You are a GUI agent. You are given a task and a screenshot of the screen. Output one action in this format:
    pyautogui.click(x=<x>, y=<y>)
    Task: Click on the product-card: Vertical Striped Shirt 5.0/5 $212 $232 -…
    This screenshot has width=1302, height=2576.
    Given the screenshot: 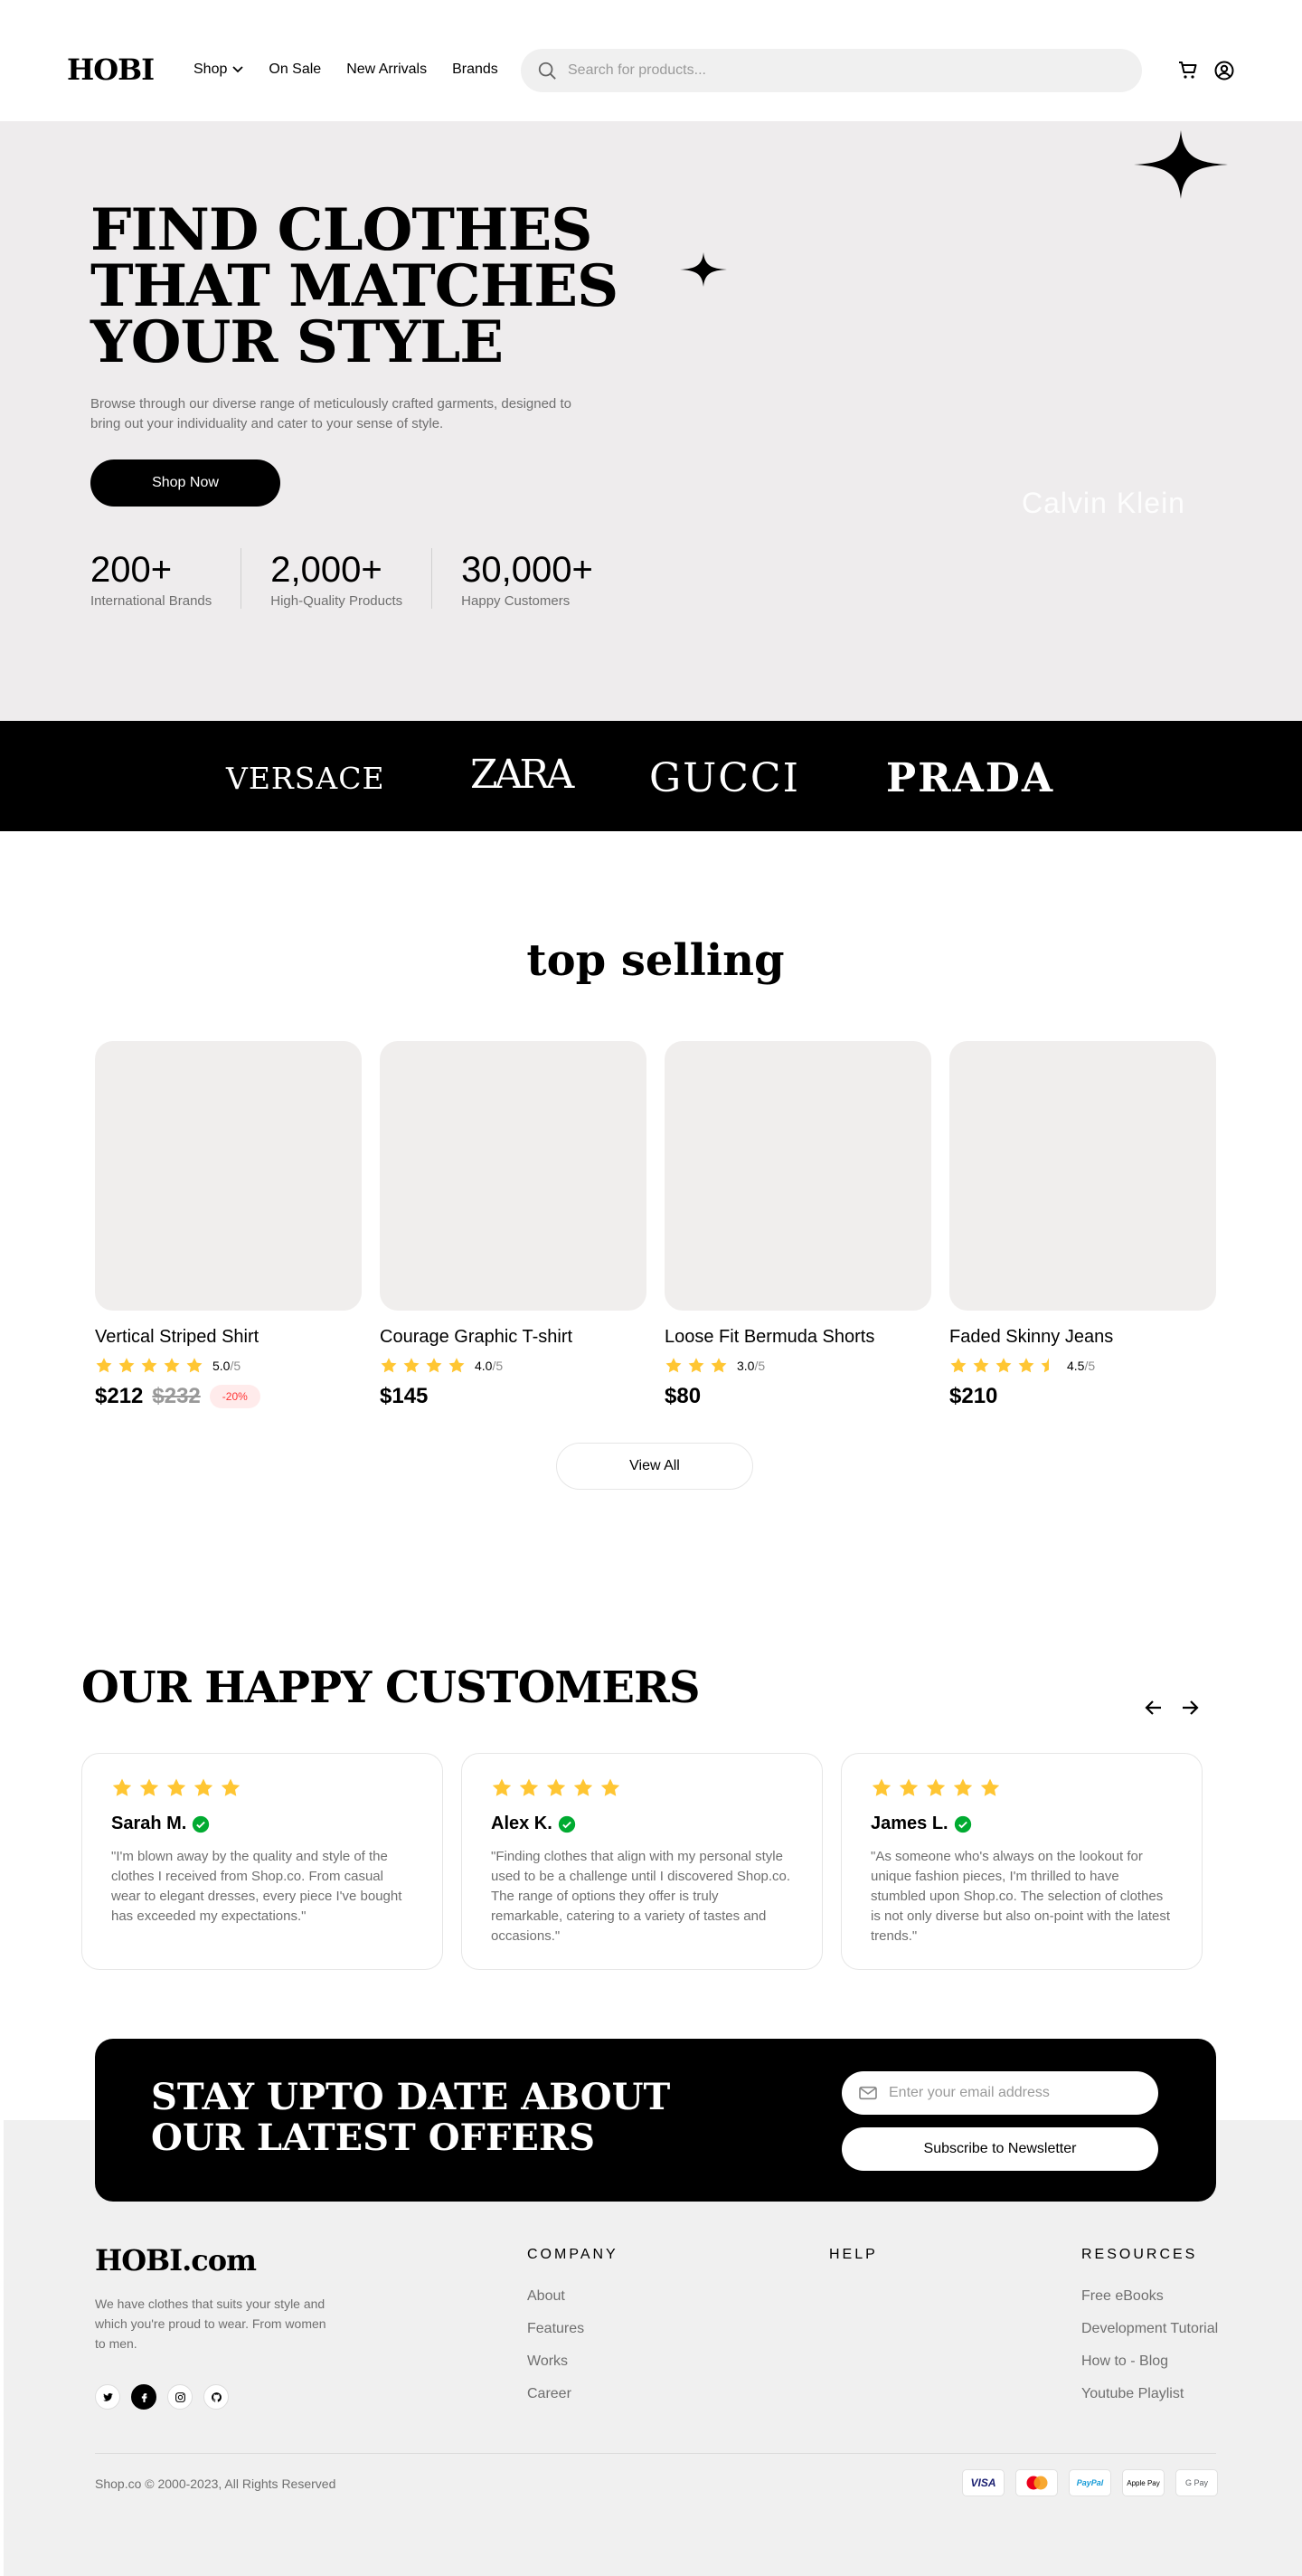 What is the action you would take?
    pyautogui.click(x=228, y=1225)
    